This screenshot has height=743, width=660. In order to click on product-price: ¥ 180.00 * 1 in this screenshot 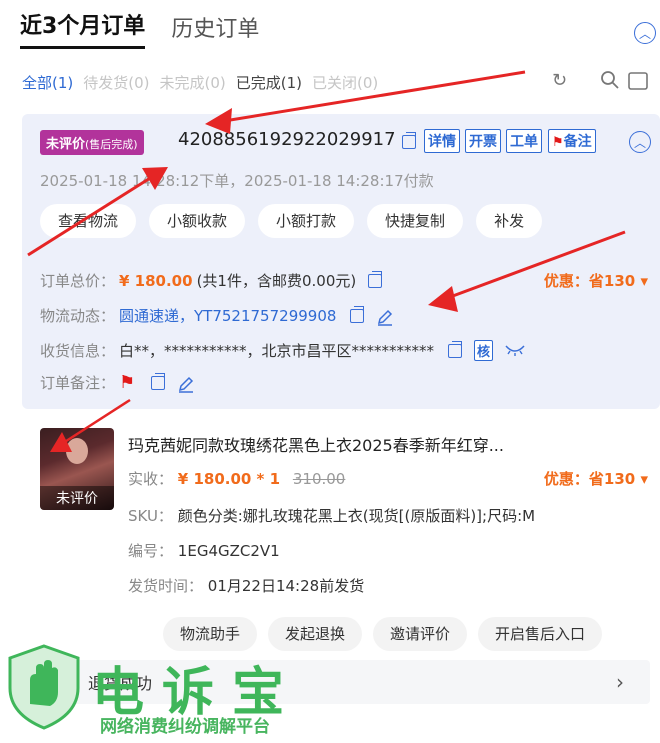, I will do `click(229, 479)`.